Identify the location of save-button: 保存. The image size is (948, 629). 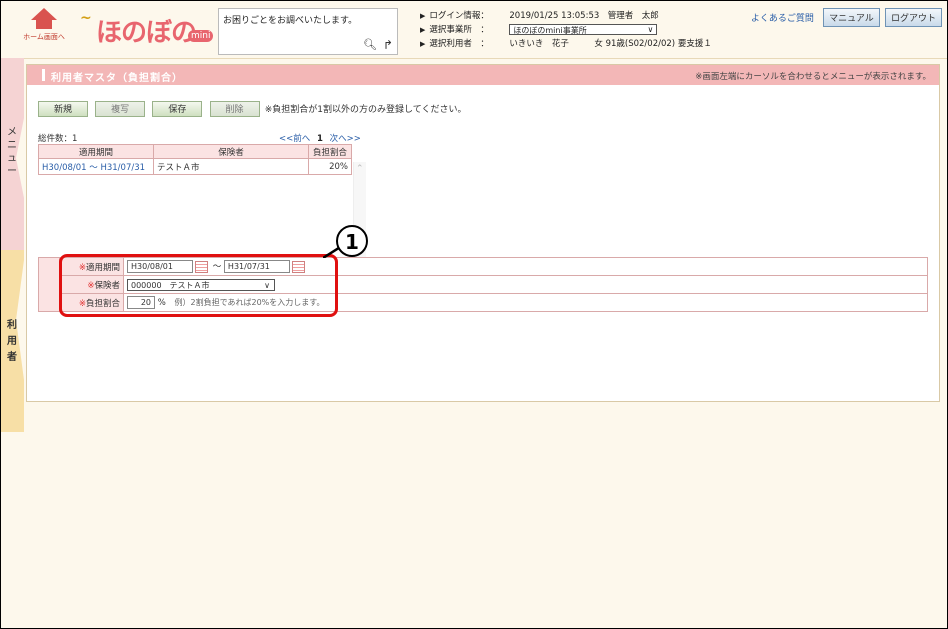
(177, 109).